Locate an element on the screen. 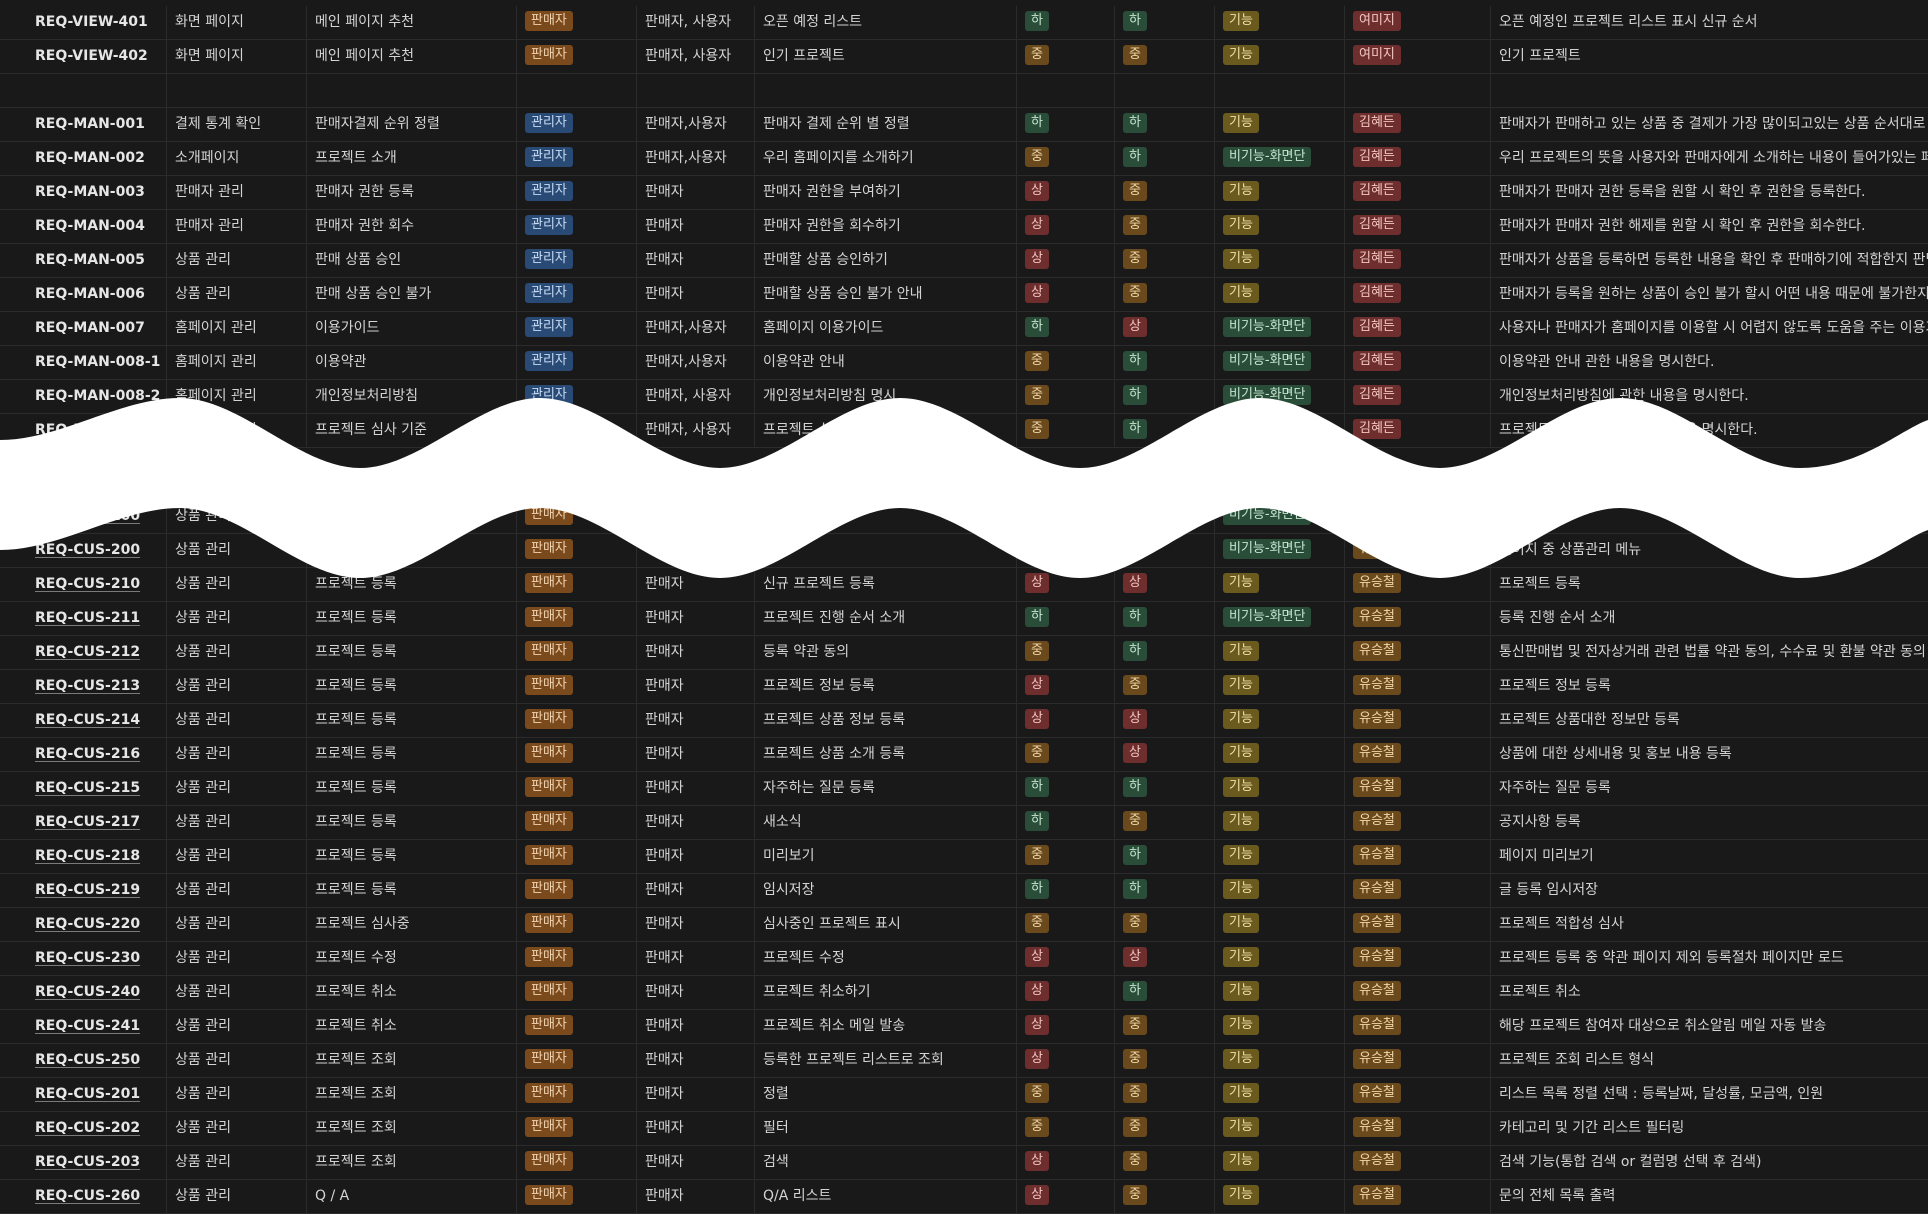 This screenshot has height=1214, width=1928. cell-id: REQ-CUS-214 is located at coordinates (83, 720).